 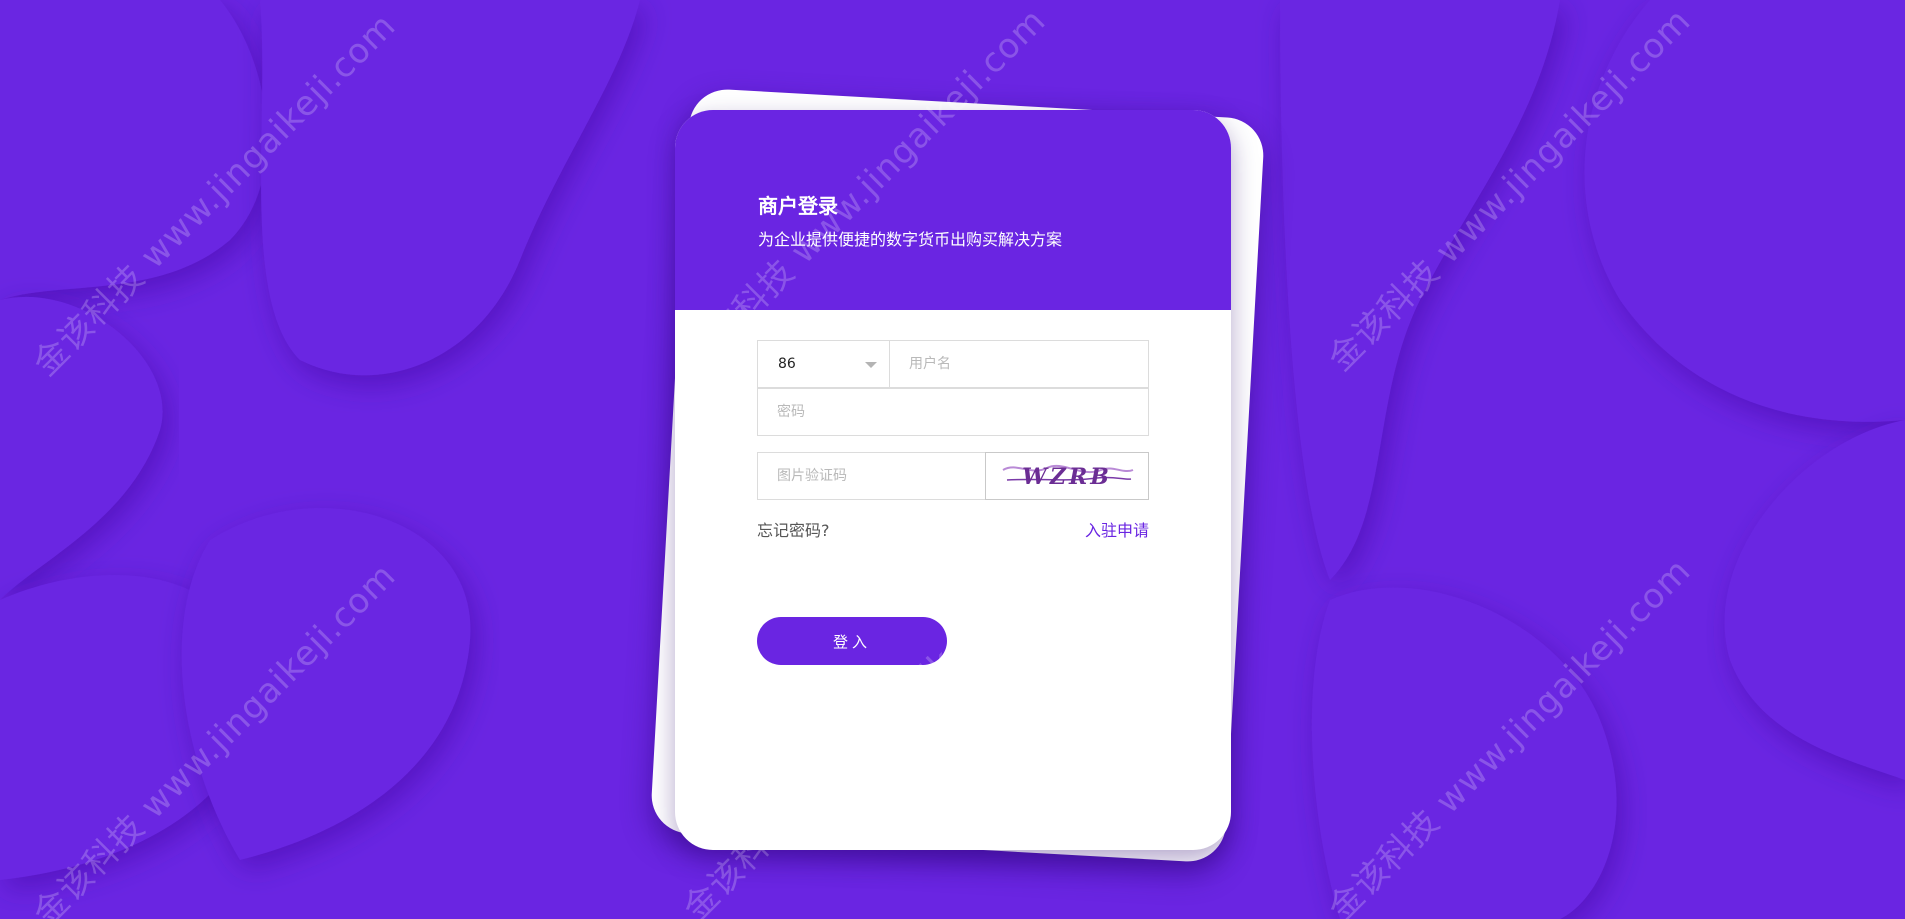 I want to click on username-input, so click(x=1019, y=364).